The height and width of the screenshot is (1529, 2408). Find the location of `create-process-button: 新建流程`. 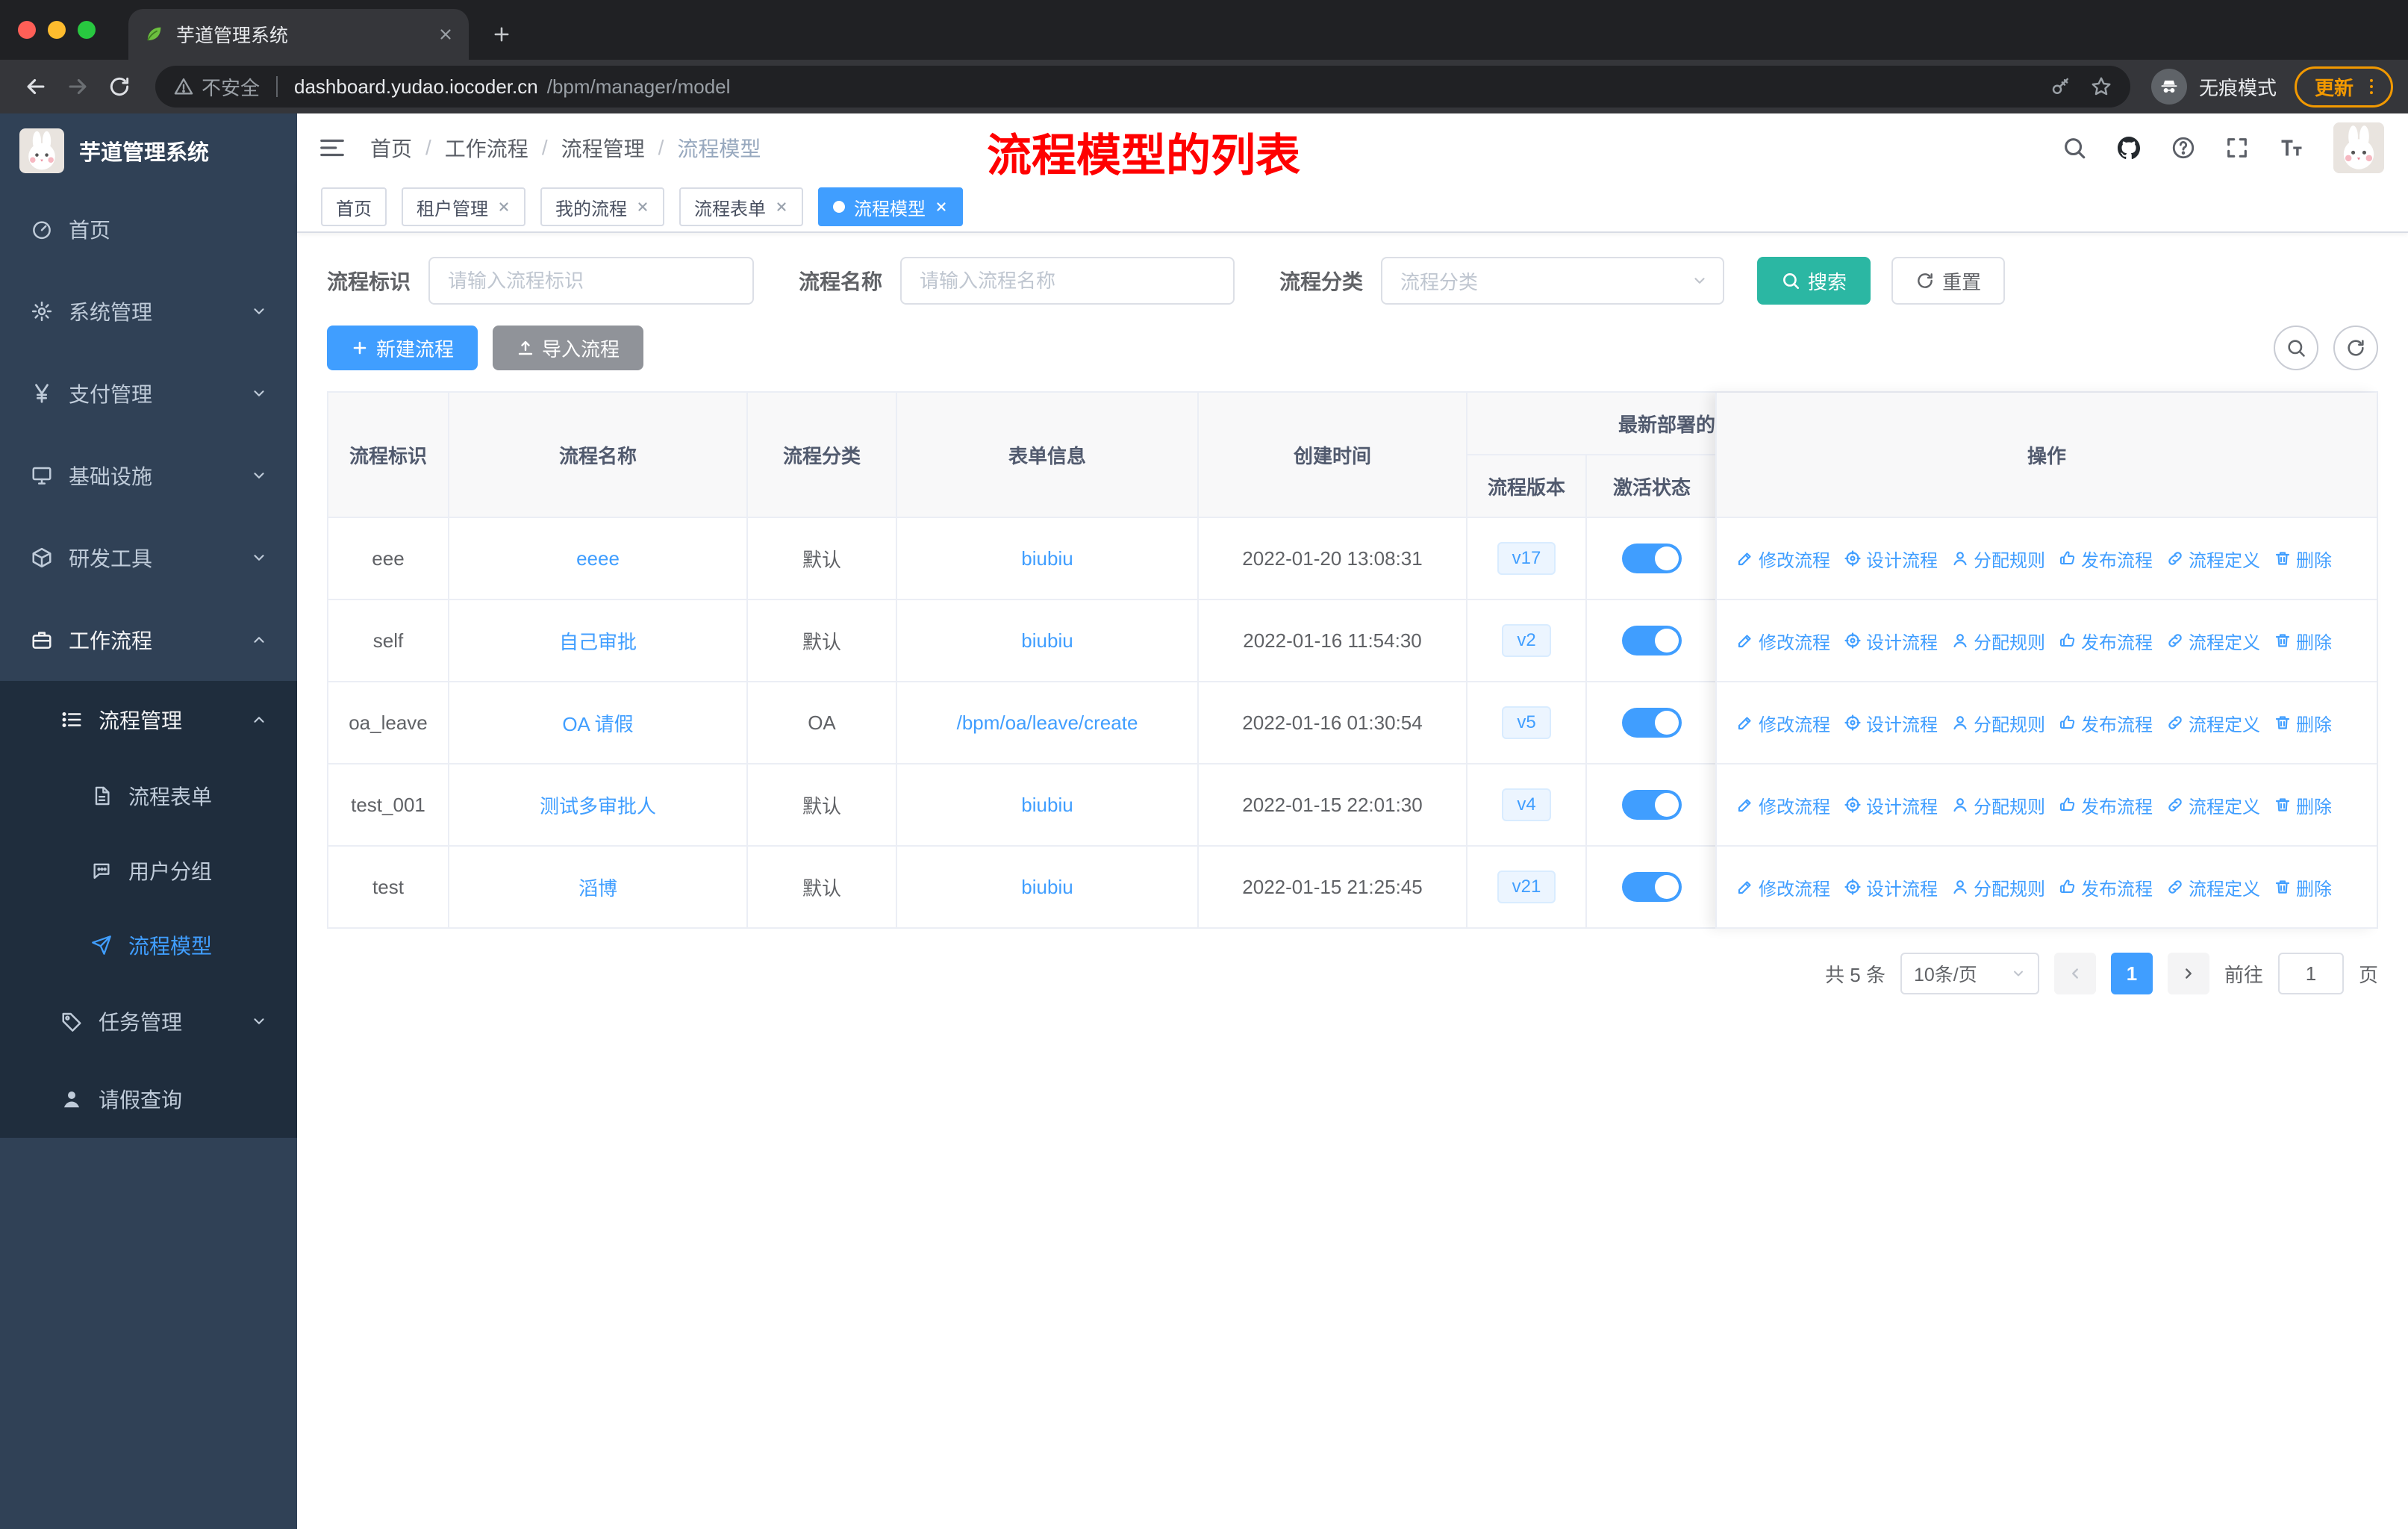

create-process-button: 新建流程 is located at coordinates (402, 348).